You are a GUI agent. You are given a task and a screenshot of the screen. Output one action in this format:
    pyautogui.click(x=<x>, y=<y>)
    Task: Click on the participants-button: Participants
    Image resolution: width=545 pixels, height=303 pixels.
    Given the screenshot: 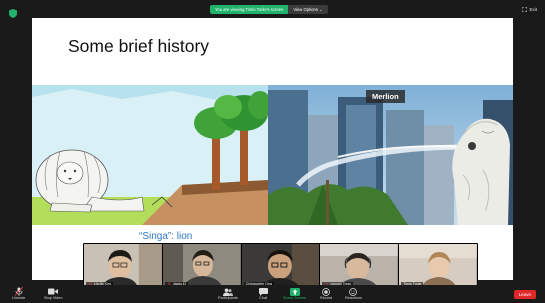 What is the action you would take?
    pyautogui.click(x=228, y=293)
    